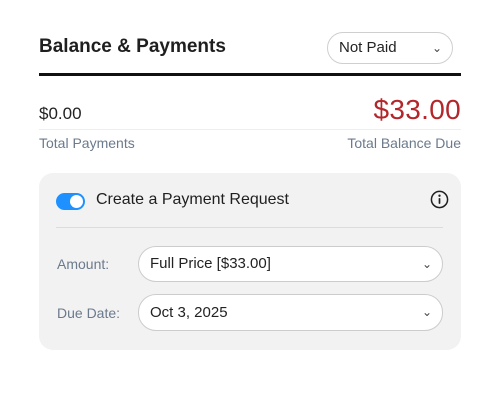 The height and width of the screenshot is (405, 501). I want to click on toggle-knob, so click(76, 201).